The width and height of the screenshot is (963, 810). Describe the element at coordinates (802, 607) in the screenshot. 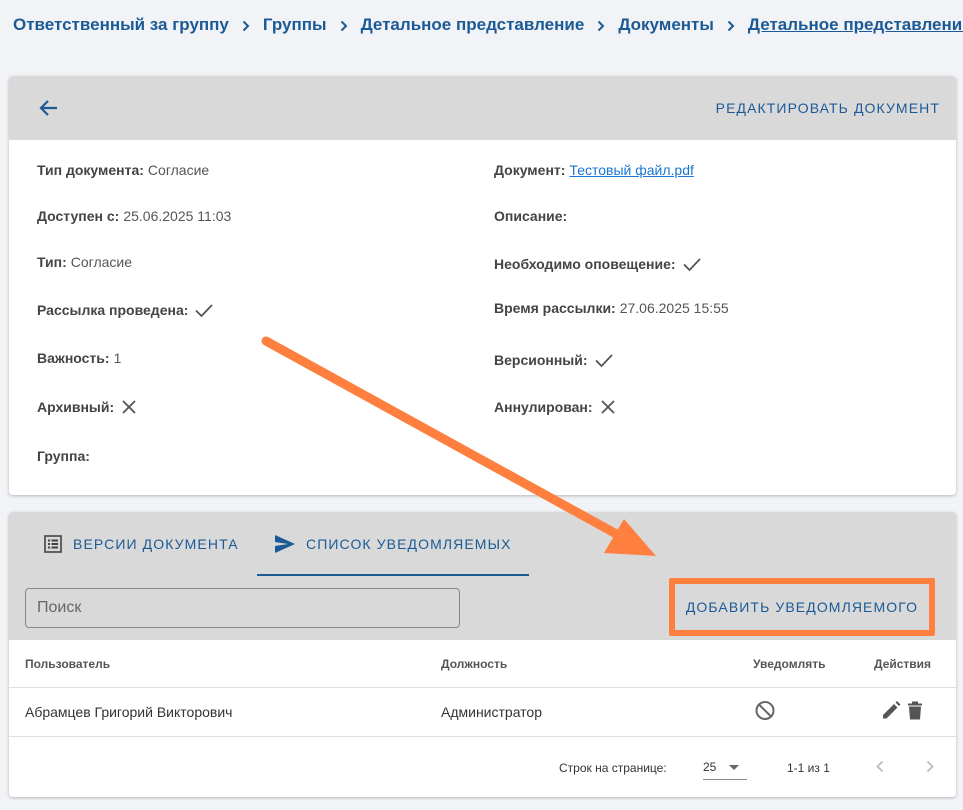

I see `add-recipient-button: ДОБАВИТЬ УВЕДОМЛЯЕМОГО` at that location.